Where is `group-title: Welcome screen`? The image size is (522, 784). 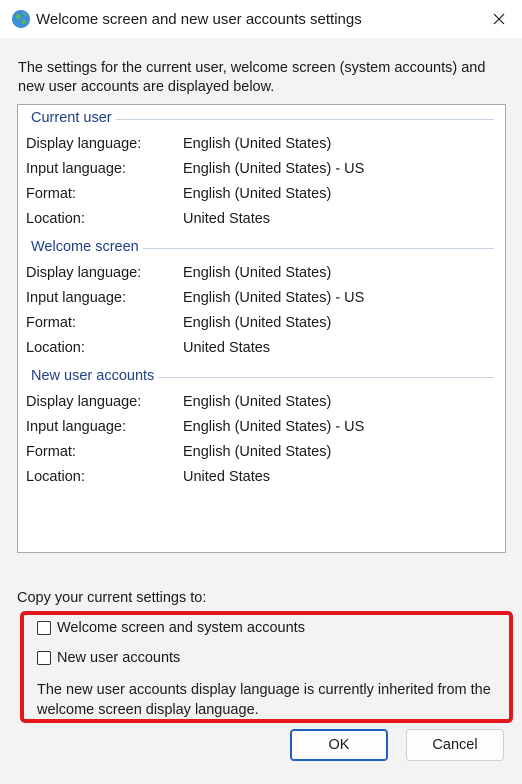 group-title: Welcome screen is located at coordinates (85, 247).